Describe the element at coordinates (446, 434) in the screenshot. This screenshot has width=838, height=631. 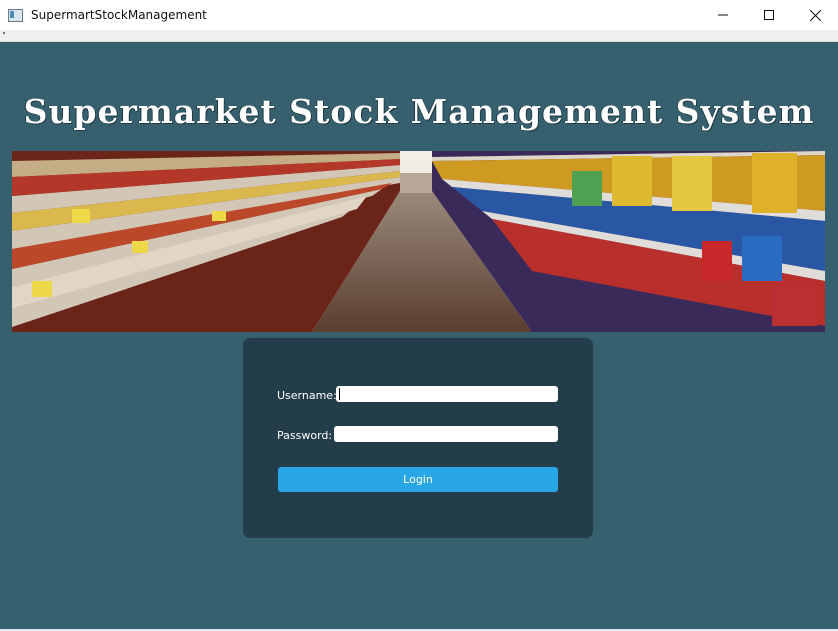
I see `password-input` at that location.